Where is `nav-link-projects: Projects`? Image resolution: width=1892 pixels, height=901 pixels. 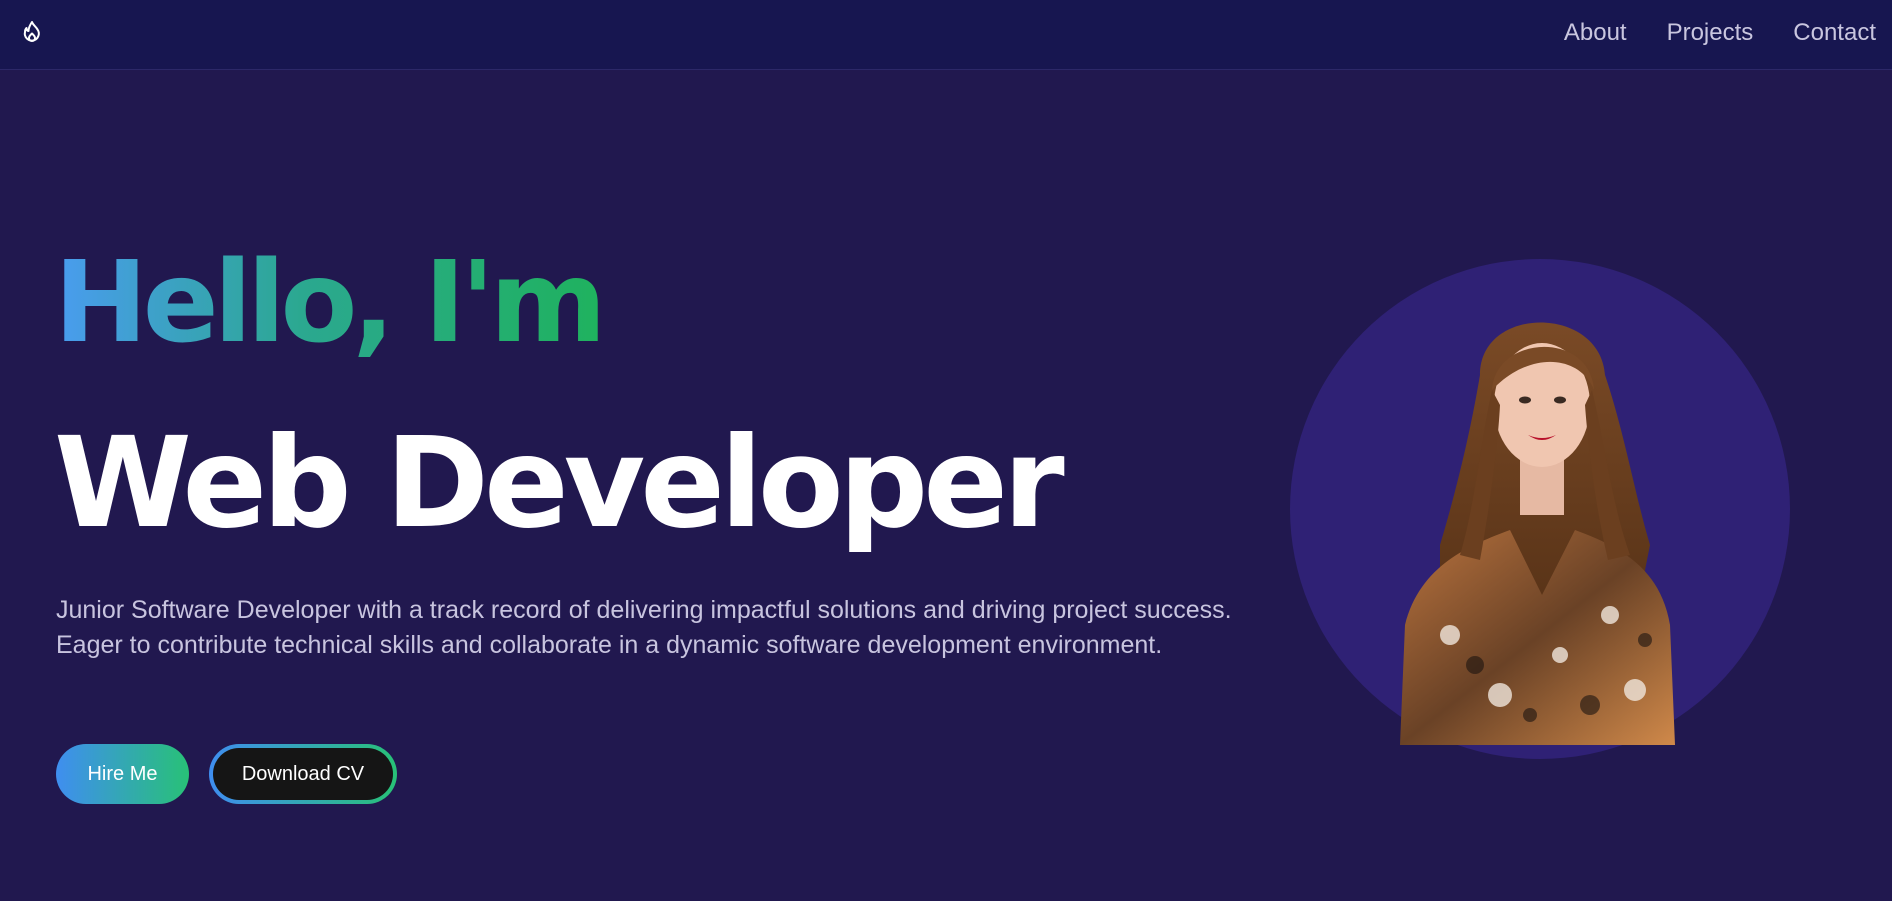 nav-link-projects: Projects is located at coordinates (1710, 33).